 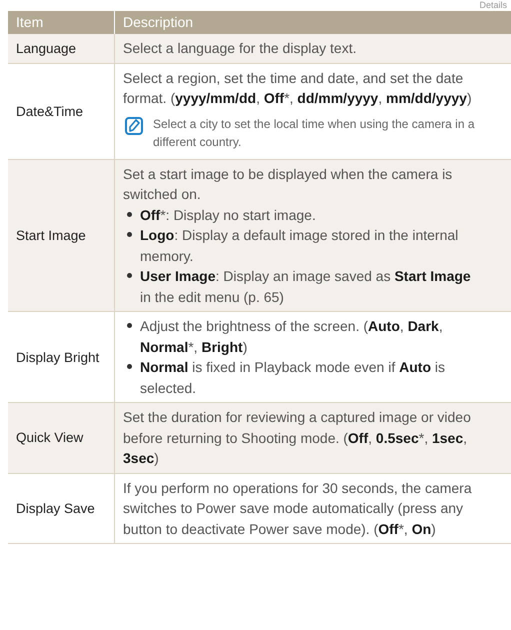 What do you see at coordinates (61, 357) in the screenshot?
I see `item-cell: Display Bright` at bounding box center [61, 357].